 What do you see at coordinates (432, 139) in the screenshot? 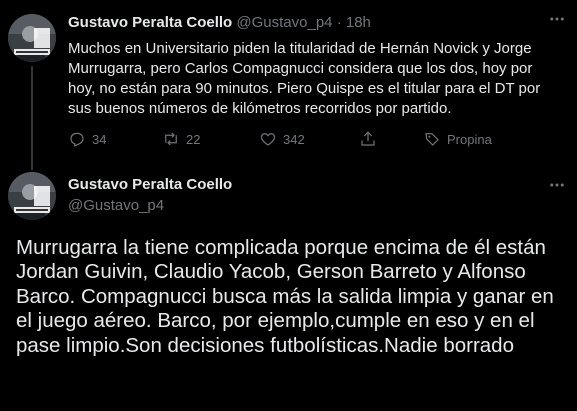
I see `tip-icon` at bounding box center [432, 139].